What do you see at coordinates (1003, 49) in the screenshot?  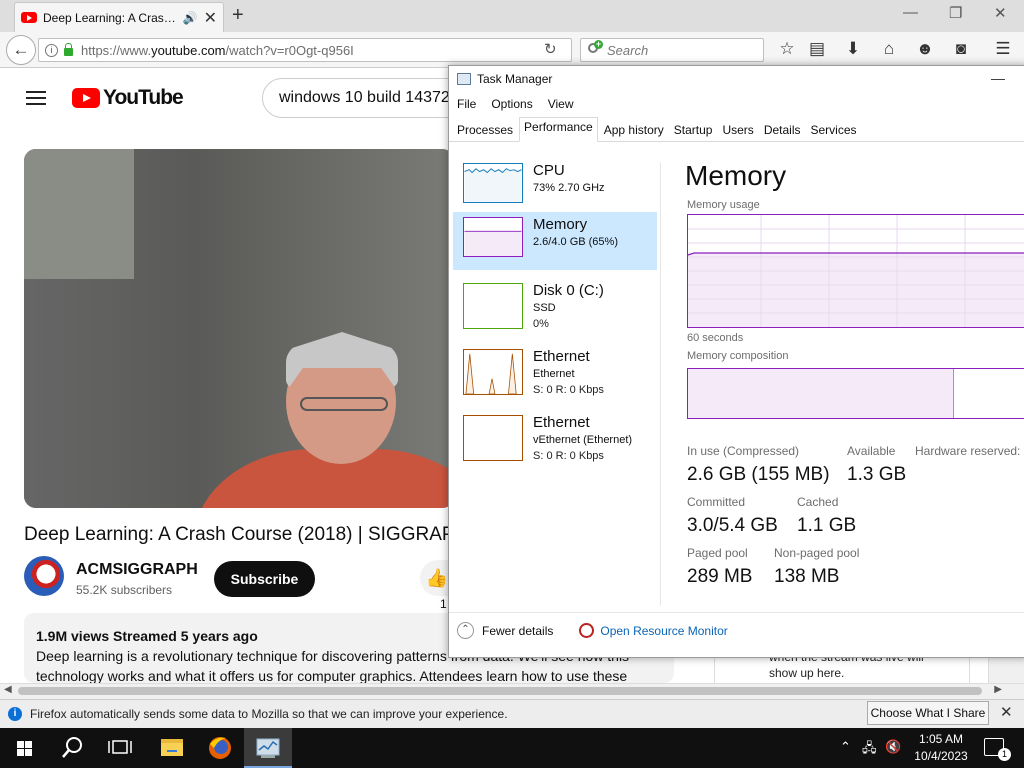 I see `menu-icon: ☰` at bounding box center [1003, 49].